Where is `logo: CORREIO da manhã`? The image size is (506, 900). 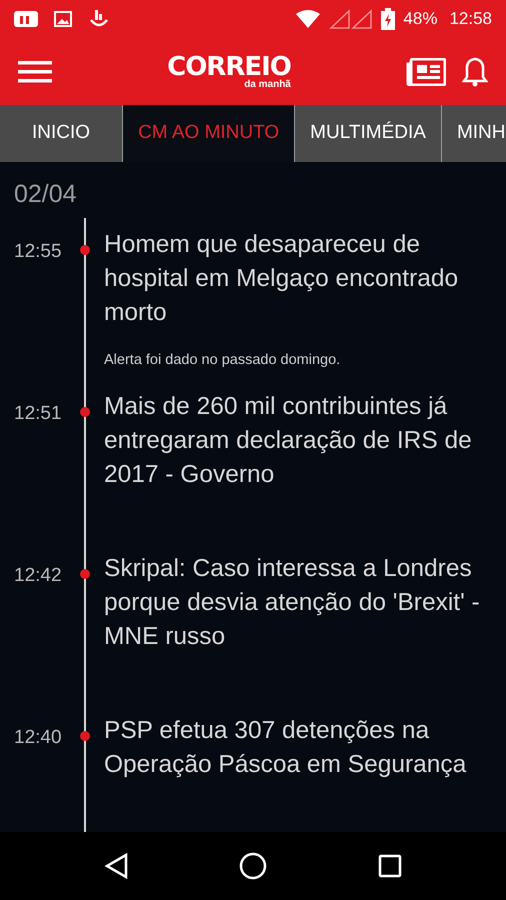
logo: CORREIO da manhã is located at coordinates (229, 72).